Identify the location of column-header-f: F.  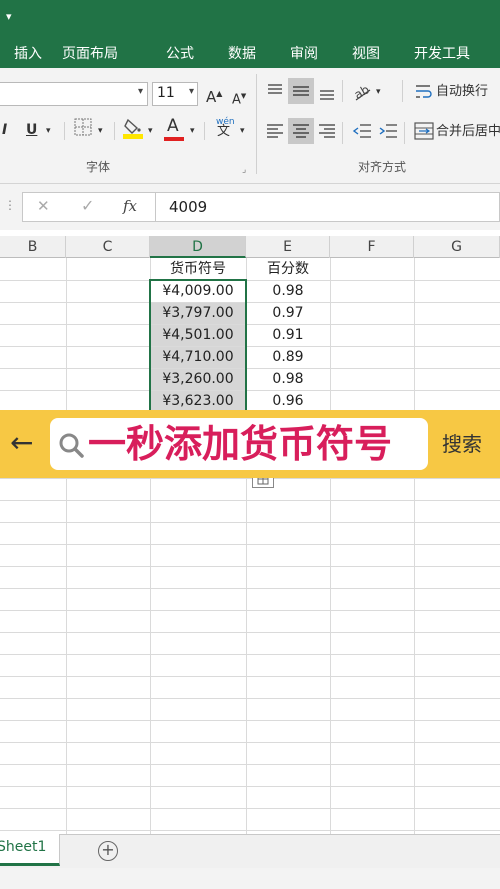
(372, 247).